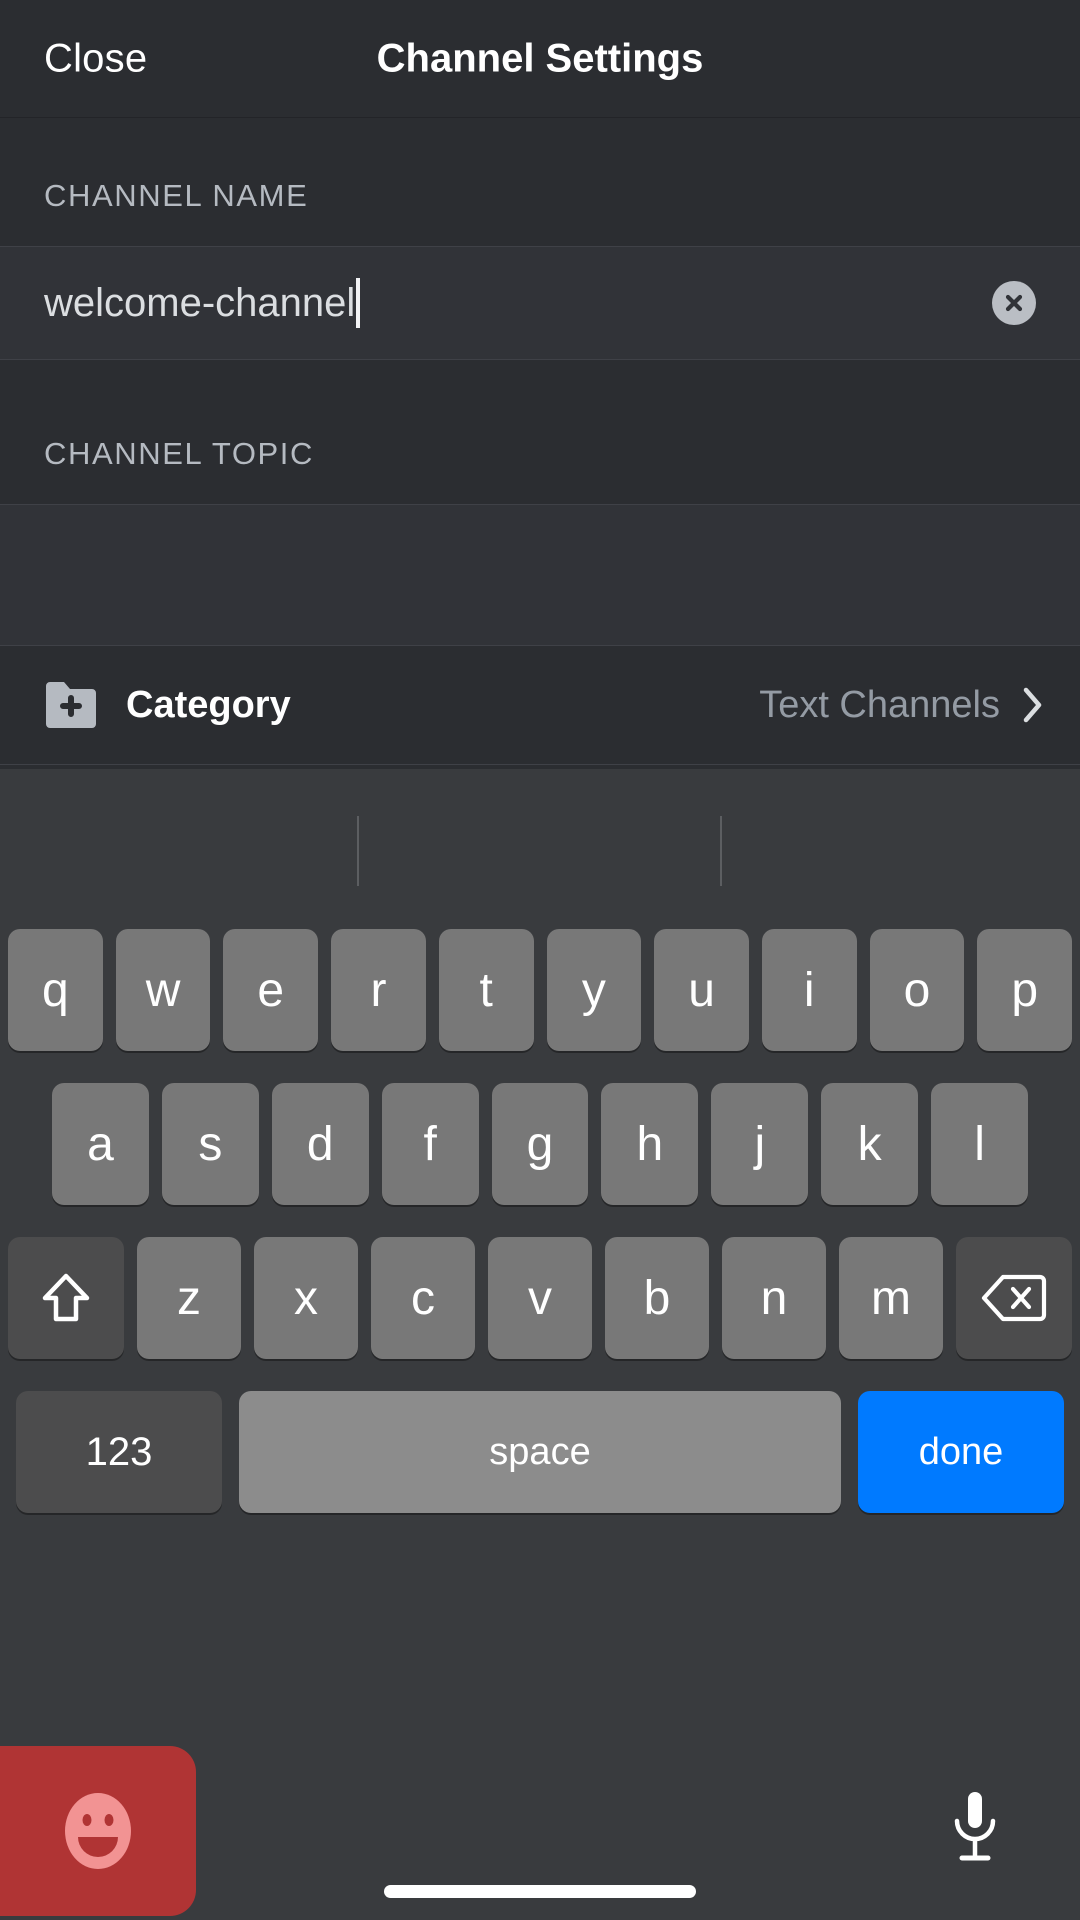 The height and width of the screenshot is (1920, 1080). What do you see at coordinates (163, 990) in the screenshot?
I see `key-w: w` at bounding box center [163, 990].